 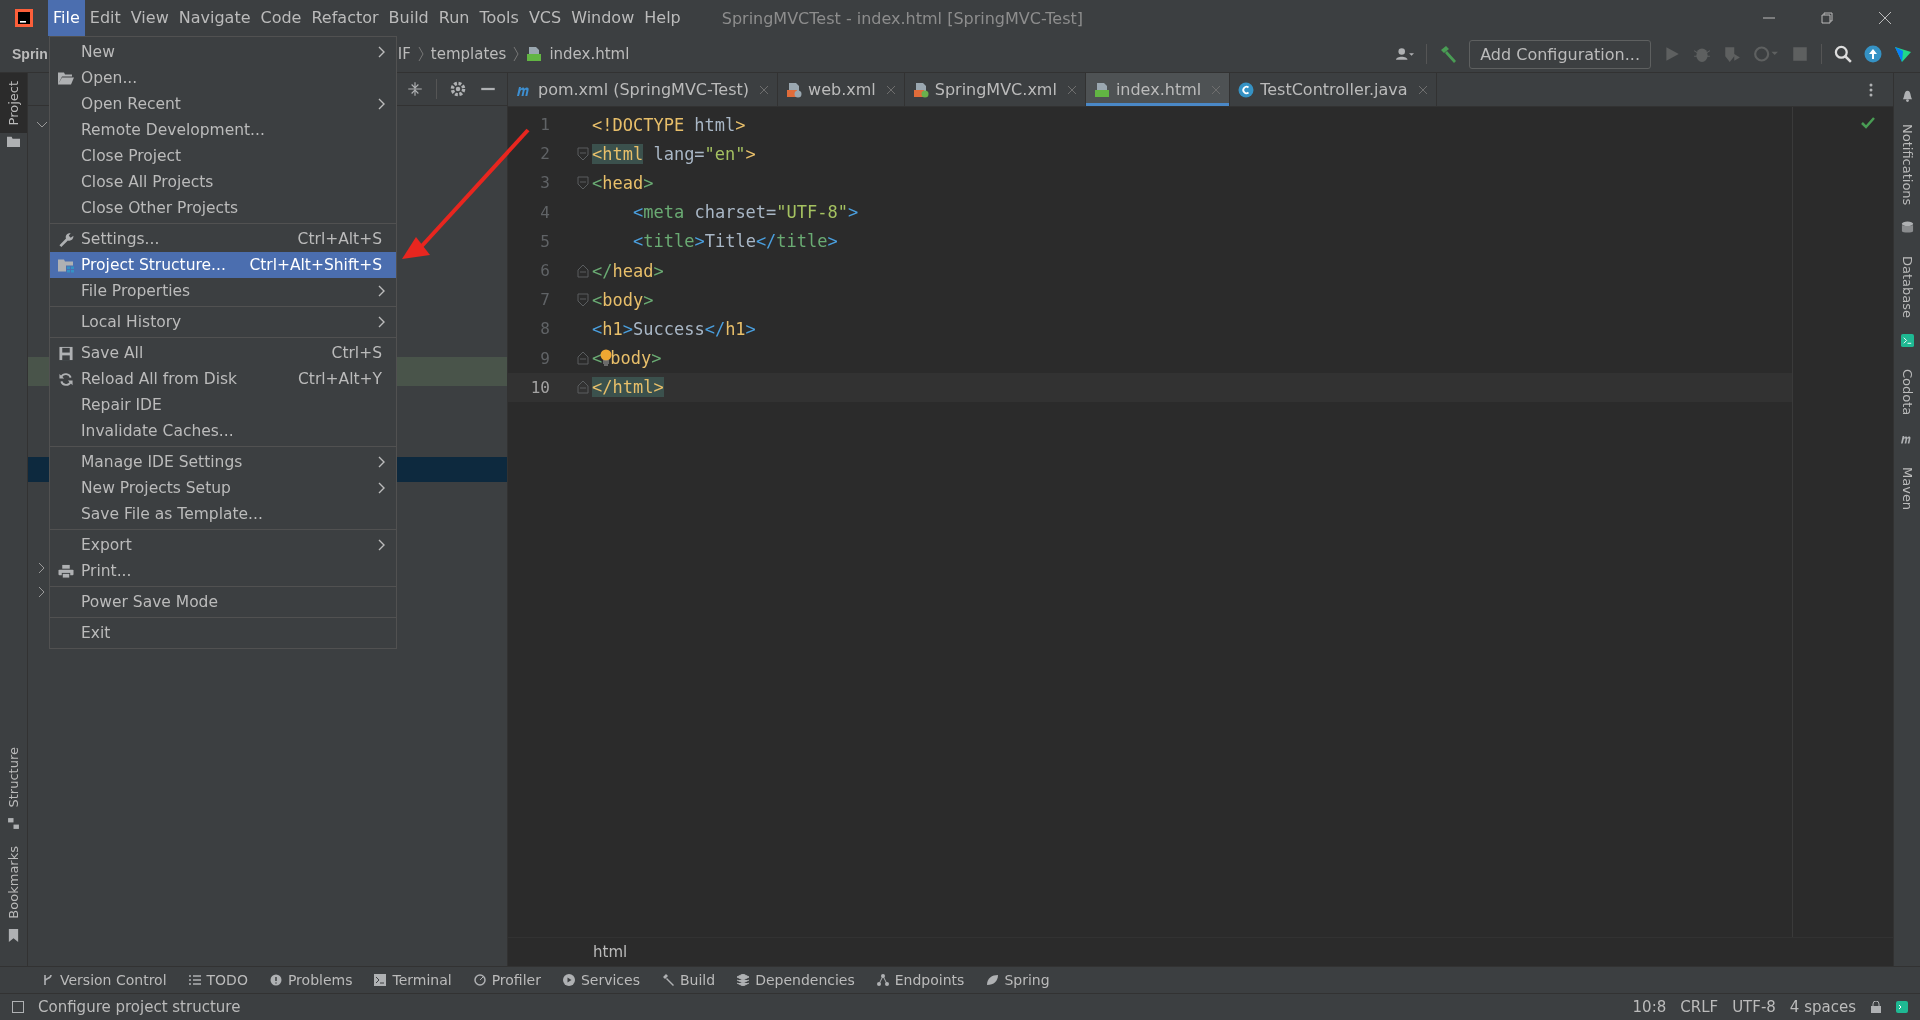 What do you see at coordinates (841, 89) in the screenshot?
I see `editor-tab: web.xml` at bounding box center [841, 89].